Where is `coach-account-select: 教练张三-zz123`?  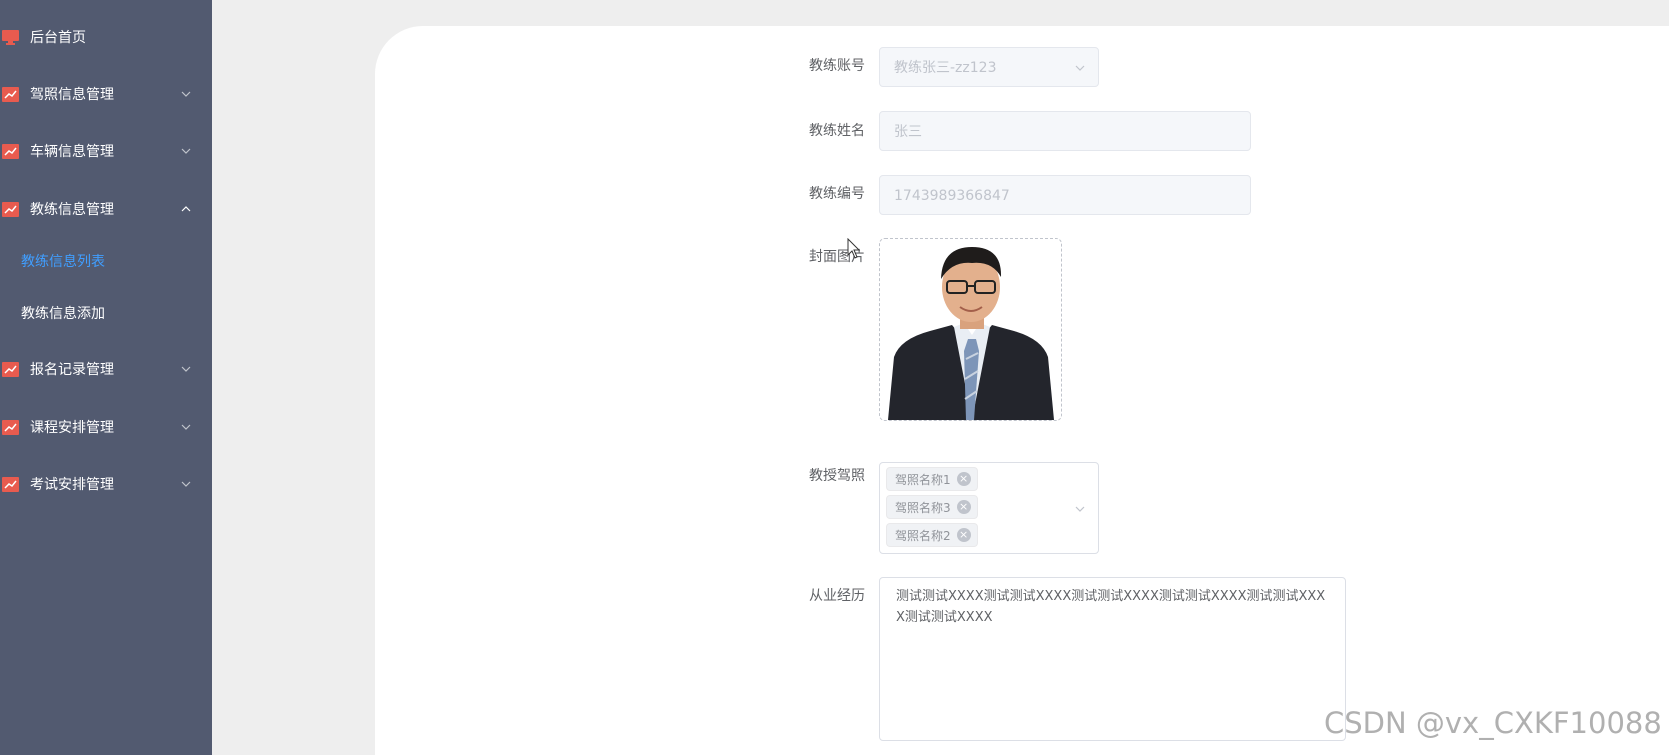
coach-account-select: 教练张三-zz123 is located at coordinates (989, 67).